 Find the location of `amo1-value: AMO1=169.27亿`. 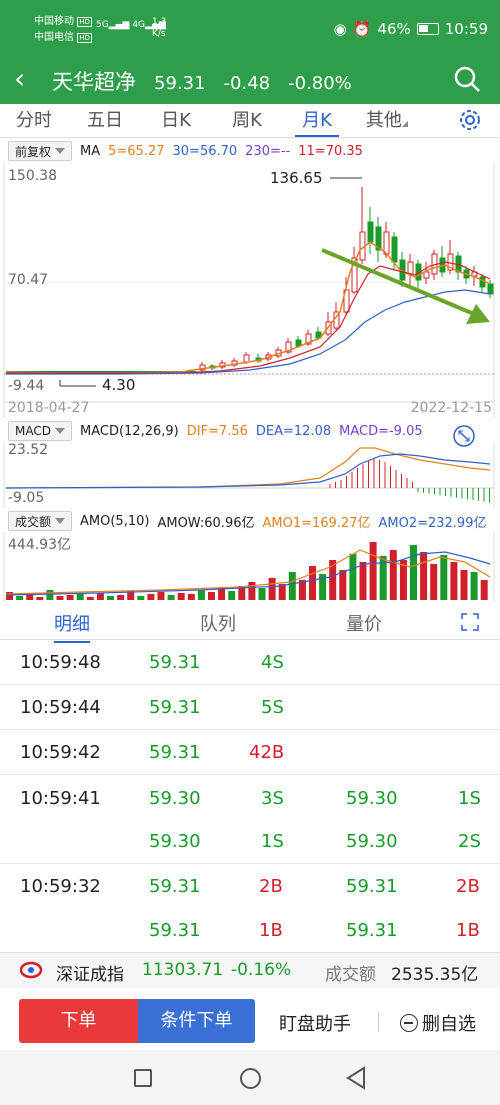

amo1-value: AMO1=169.27亿 is located at coordinates (316, 523).